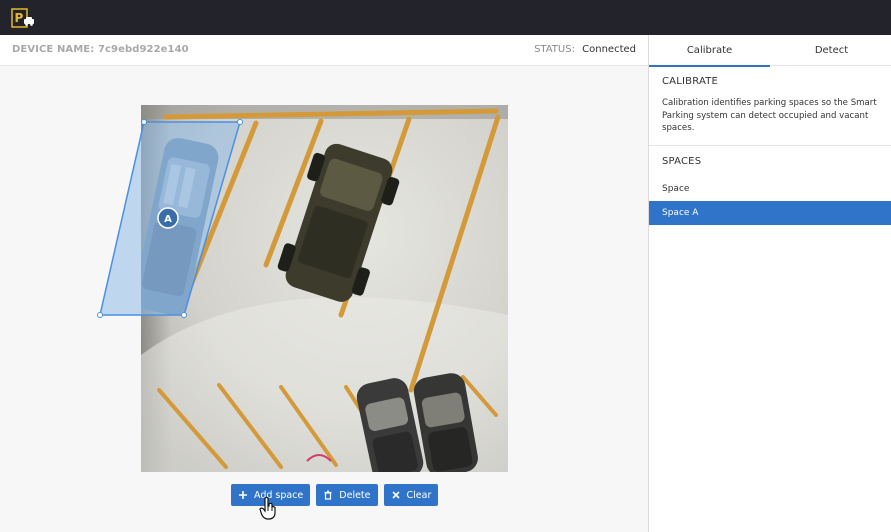 This screenshot has width=891, height=532. I want to click on parking-logo-icon: P, so click(23, 18).